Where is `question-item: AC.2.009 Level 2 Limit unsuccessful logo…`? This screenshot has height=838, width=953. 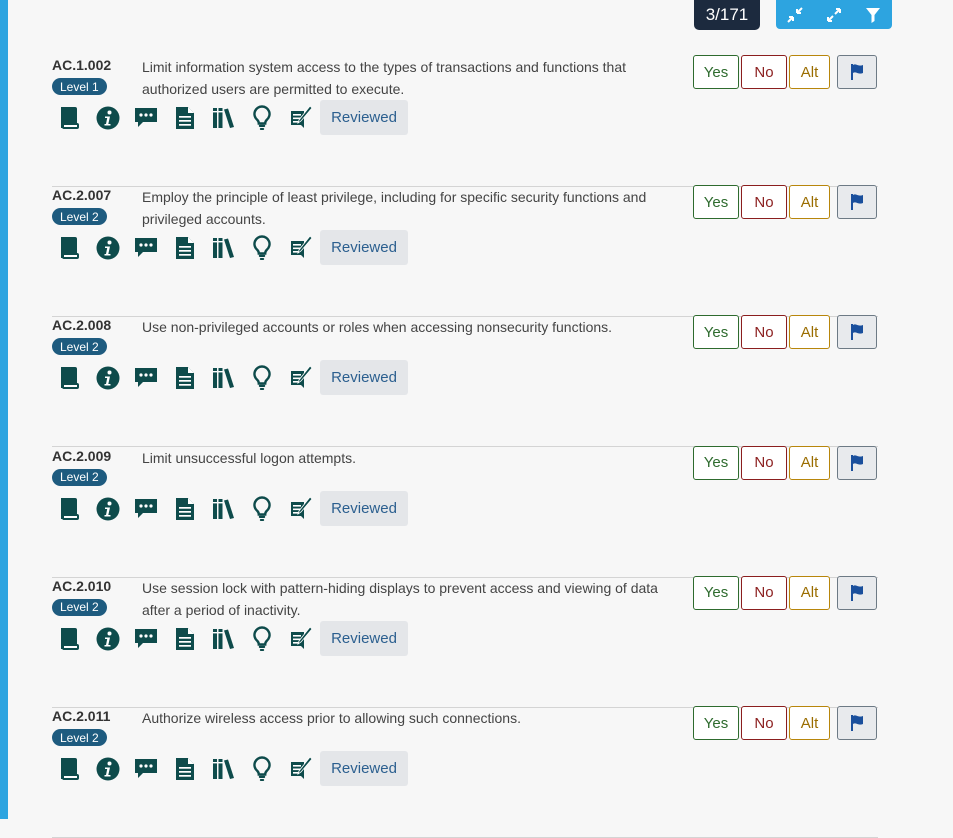 question-item: AC.2.009 Level 2 Limit unsuccessful logo… is located at coordinates (465, 511).